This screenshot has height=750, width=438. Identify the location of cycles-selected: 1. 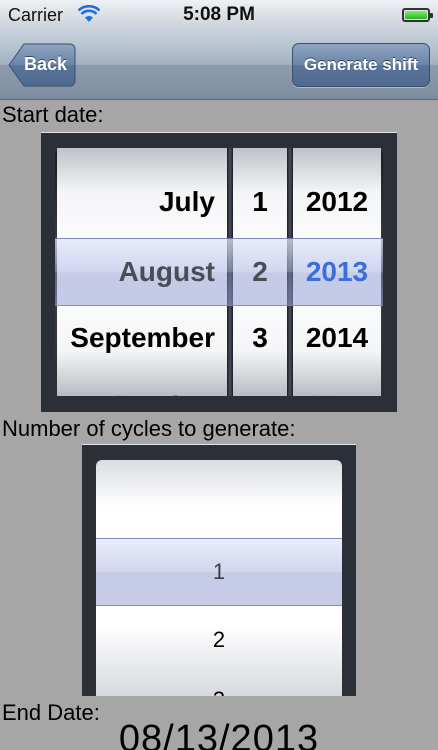
(219, 572).